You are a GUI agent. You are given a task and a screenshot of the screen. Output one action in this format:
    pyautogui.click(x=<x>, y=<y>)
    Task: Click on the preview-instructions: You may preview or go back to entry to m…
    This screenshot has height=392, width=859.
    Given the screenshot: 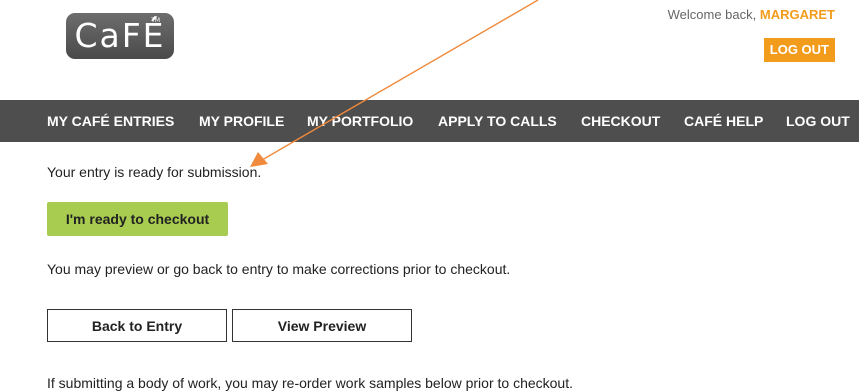 What is the action you would take?
    pyautogui.click(x=279, y=269)
    